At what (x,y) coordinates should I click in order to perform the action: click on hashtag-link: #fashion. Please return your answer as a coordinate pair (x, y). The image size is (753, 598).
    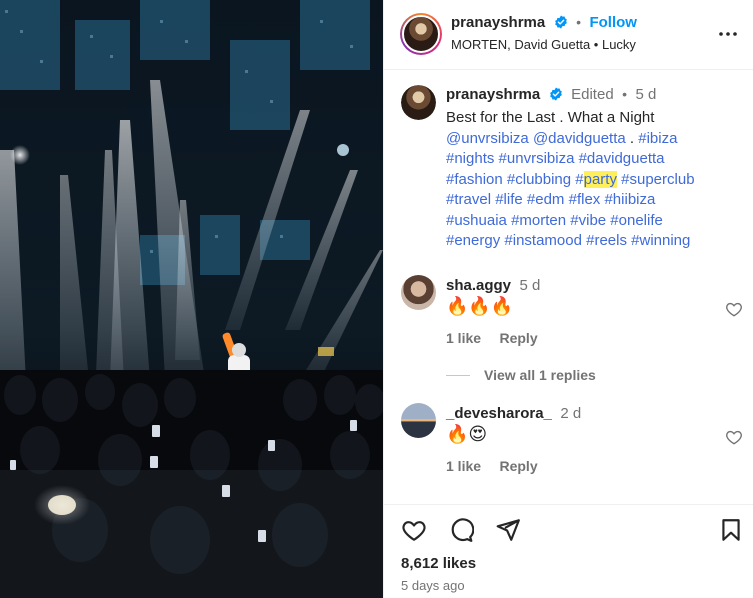
    Looking at the image, I should click on (474, 179).